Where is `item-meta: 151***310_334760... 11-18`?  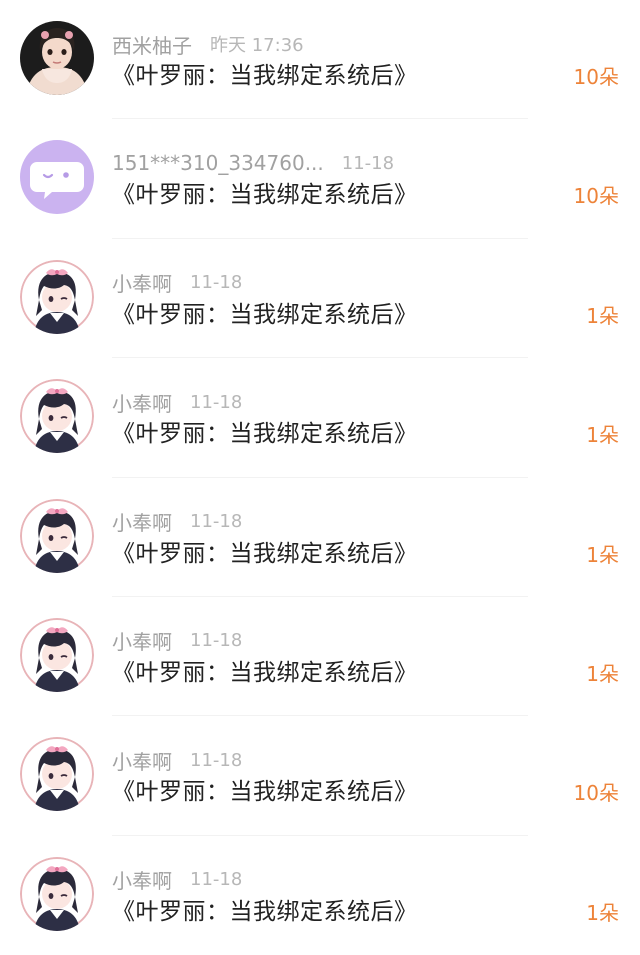
item-meta: 151***310_334760... 11-18 is located at coordinates (253, 163).